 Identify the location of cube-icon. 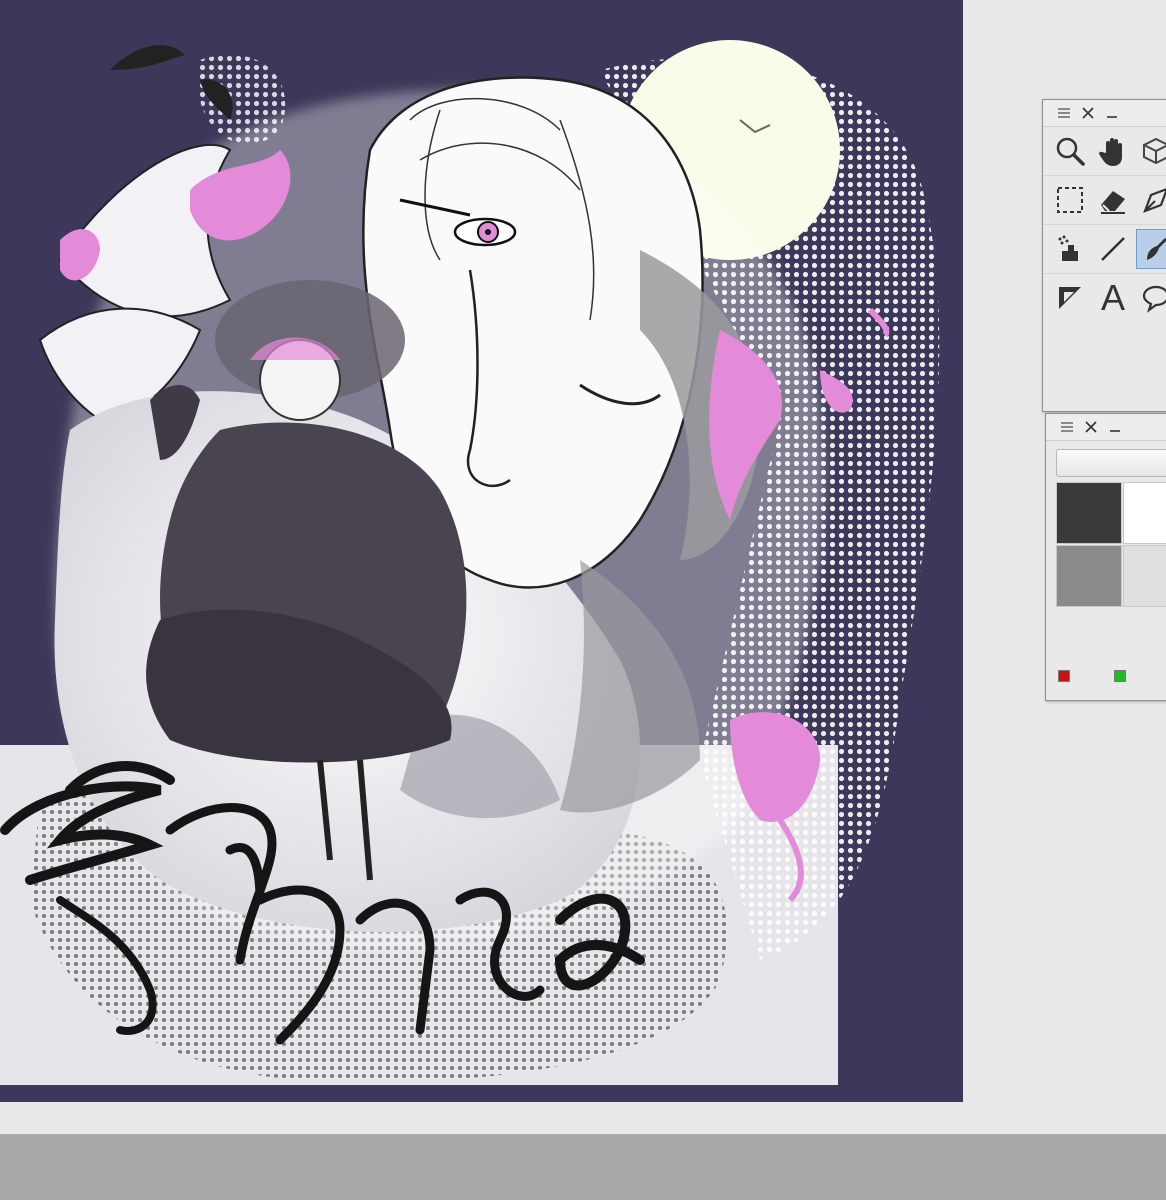
(1151, 151).